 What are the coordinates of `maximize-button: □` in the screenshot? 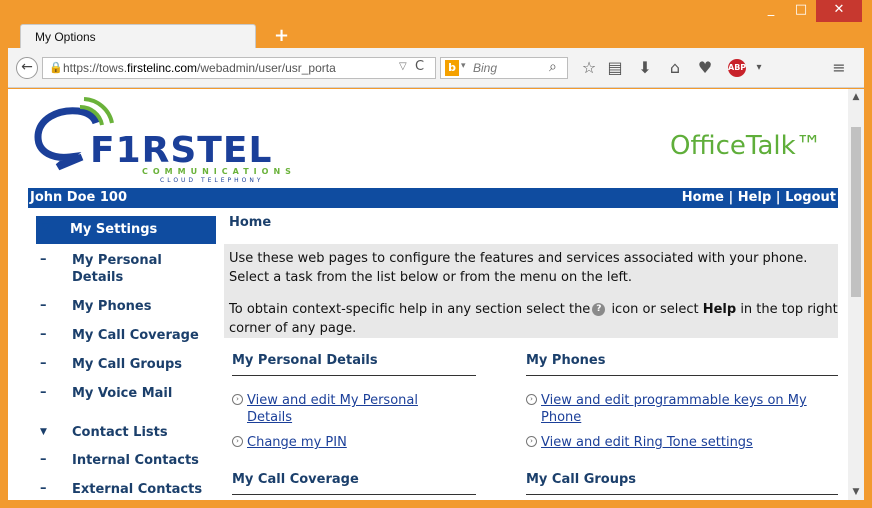 It's located at (801, 11).